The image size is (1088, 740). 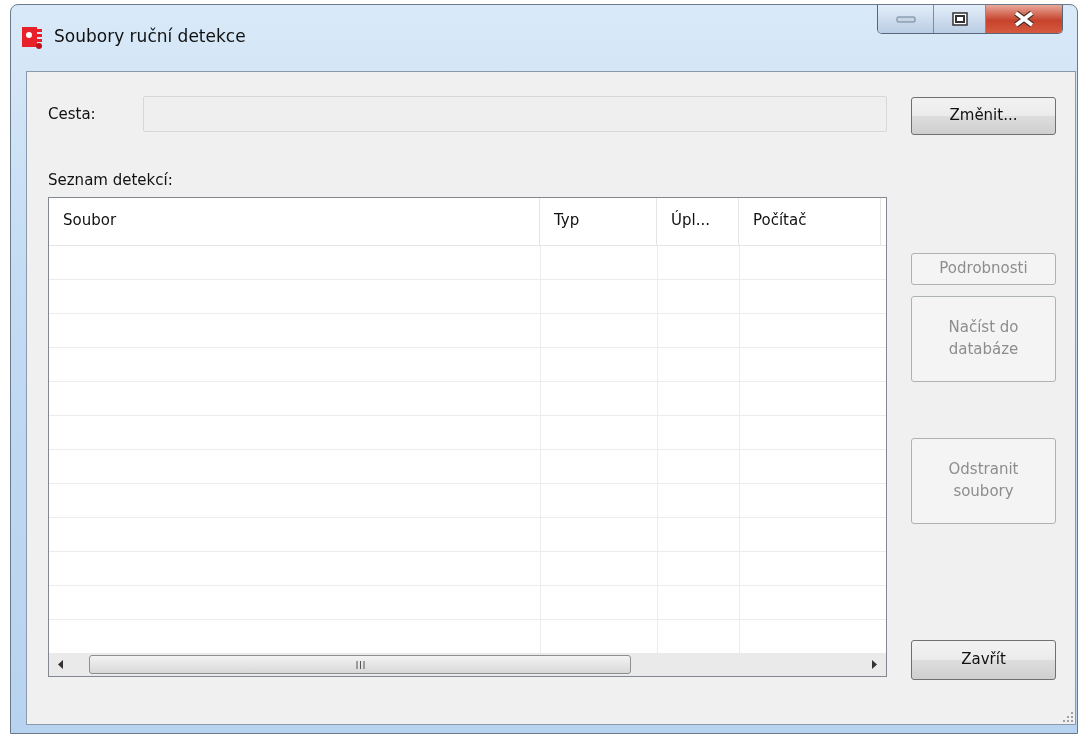 I want to click on right-arrow-icon, so click(x=874, y=664).